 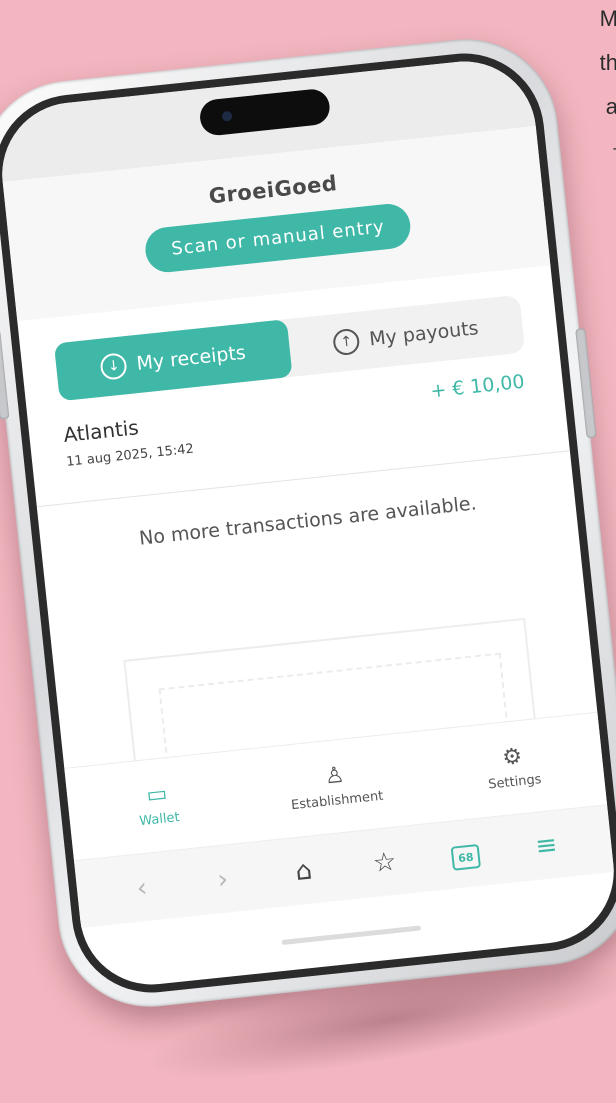 What do you see at coordinates (607, 62) in the screenshot?
I see `background-text: th` at bounding box center [607, 62].